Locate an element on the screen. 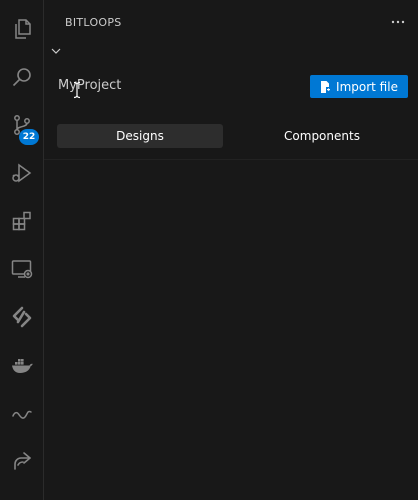  infinity-icon is located at coordinates (22, 414).